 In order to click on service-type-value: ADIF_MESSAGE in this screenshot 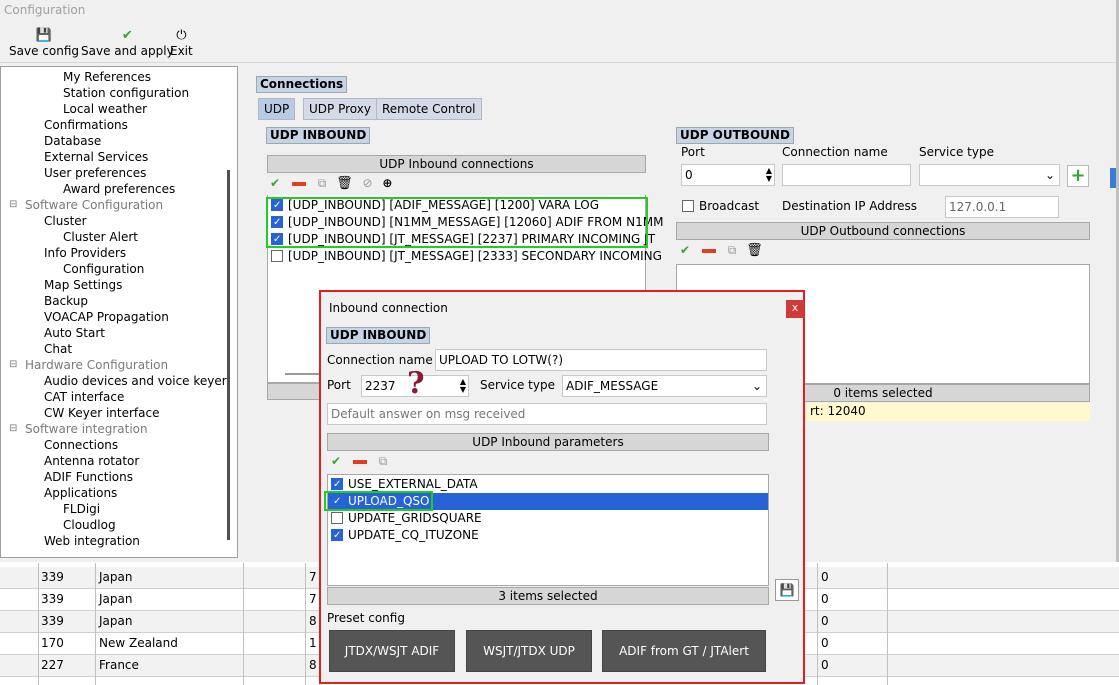, I will do `click(612, 386)`.